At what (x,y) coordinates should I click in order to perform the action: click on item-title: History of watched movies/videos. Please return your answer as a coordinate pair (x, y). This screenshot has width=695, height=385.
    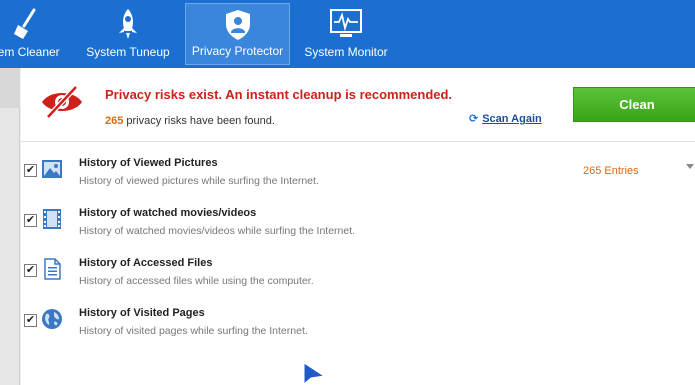
    Looking at the image, I should click on (168, 213).